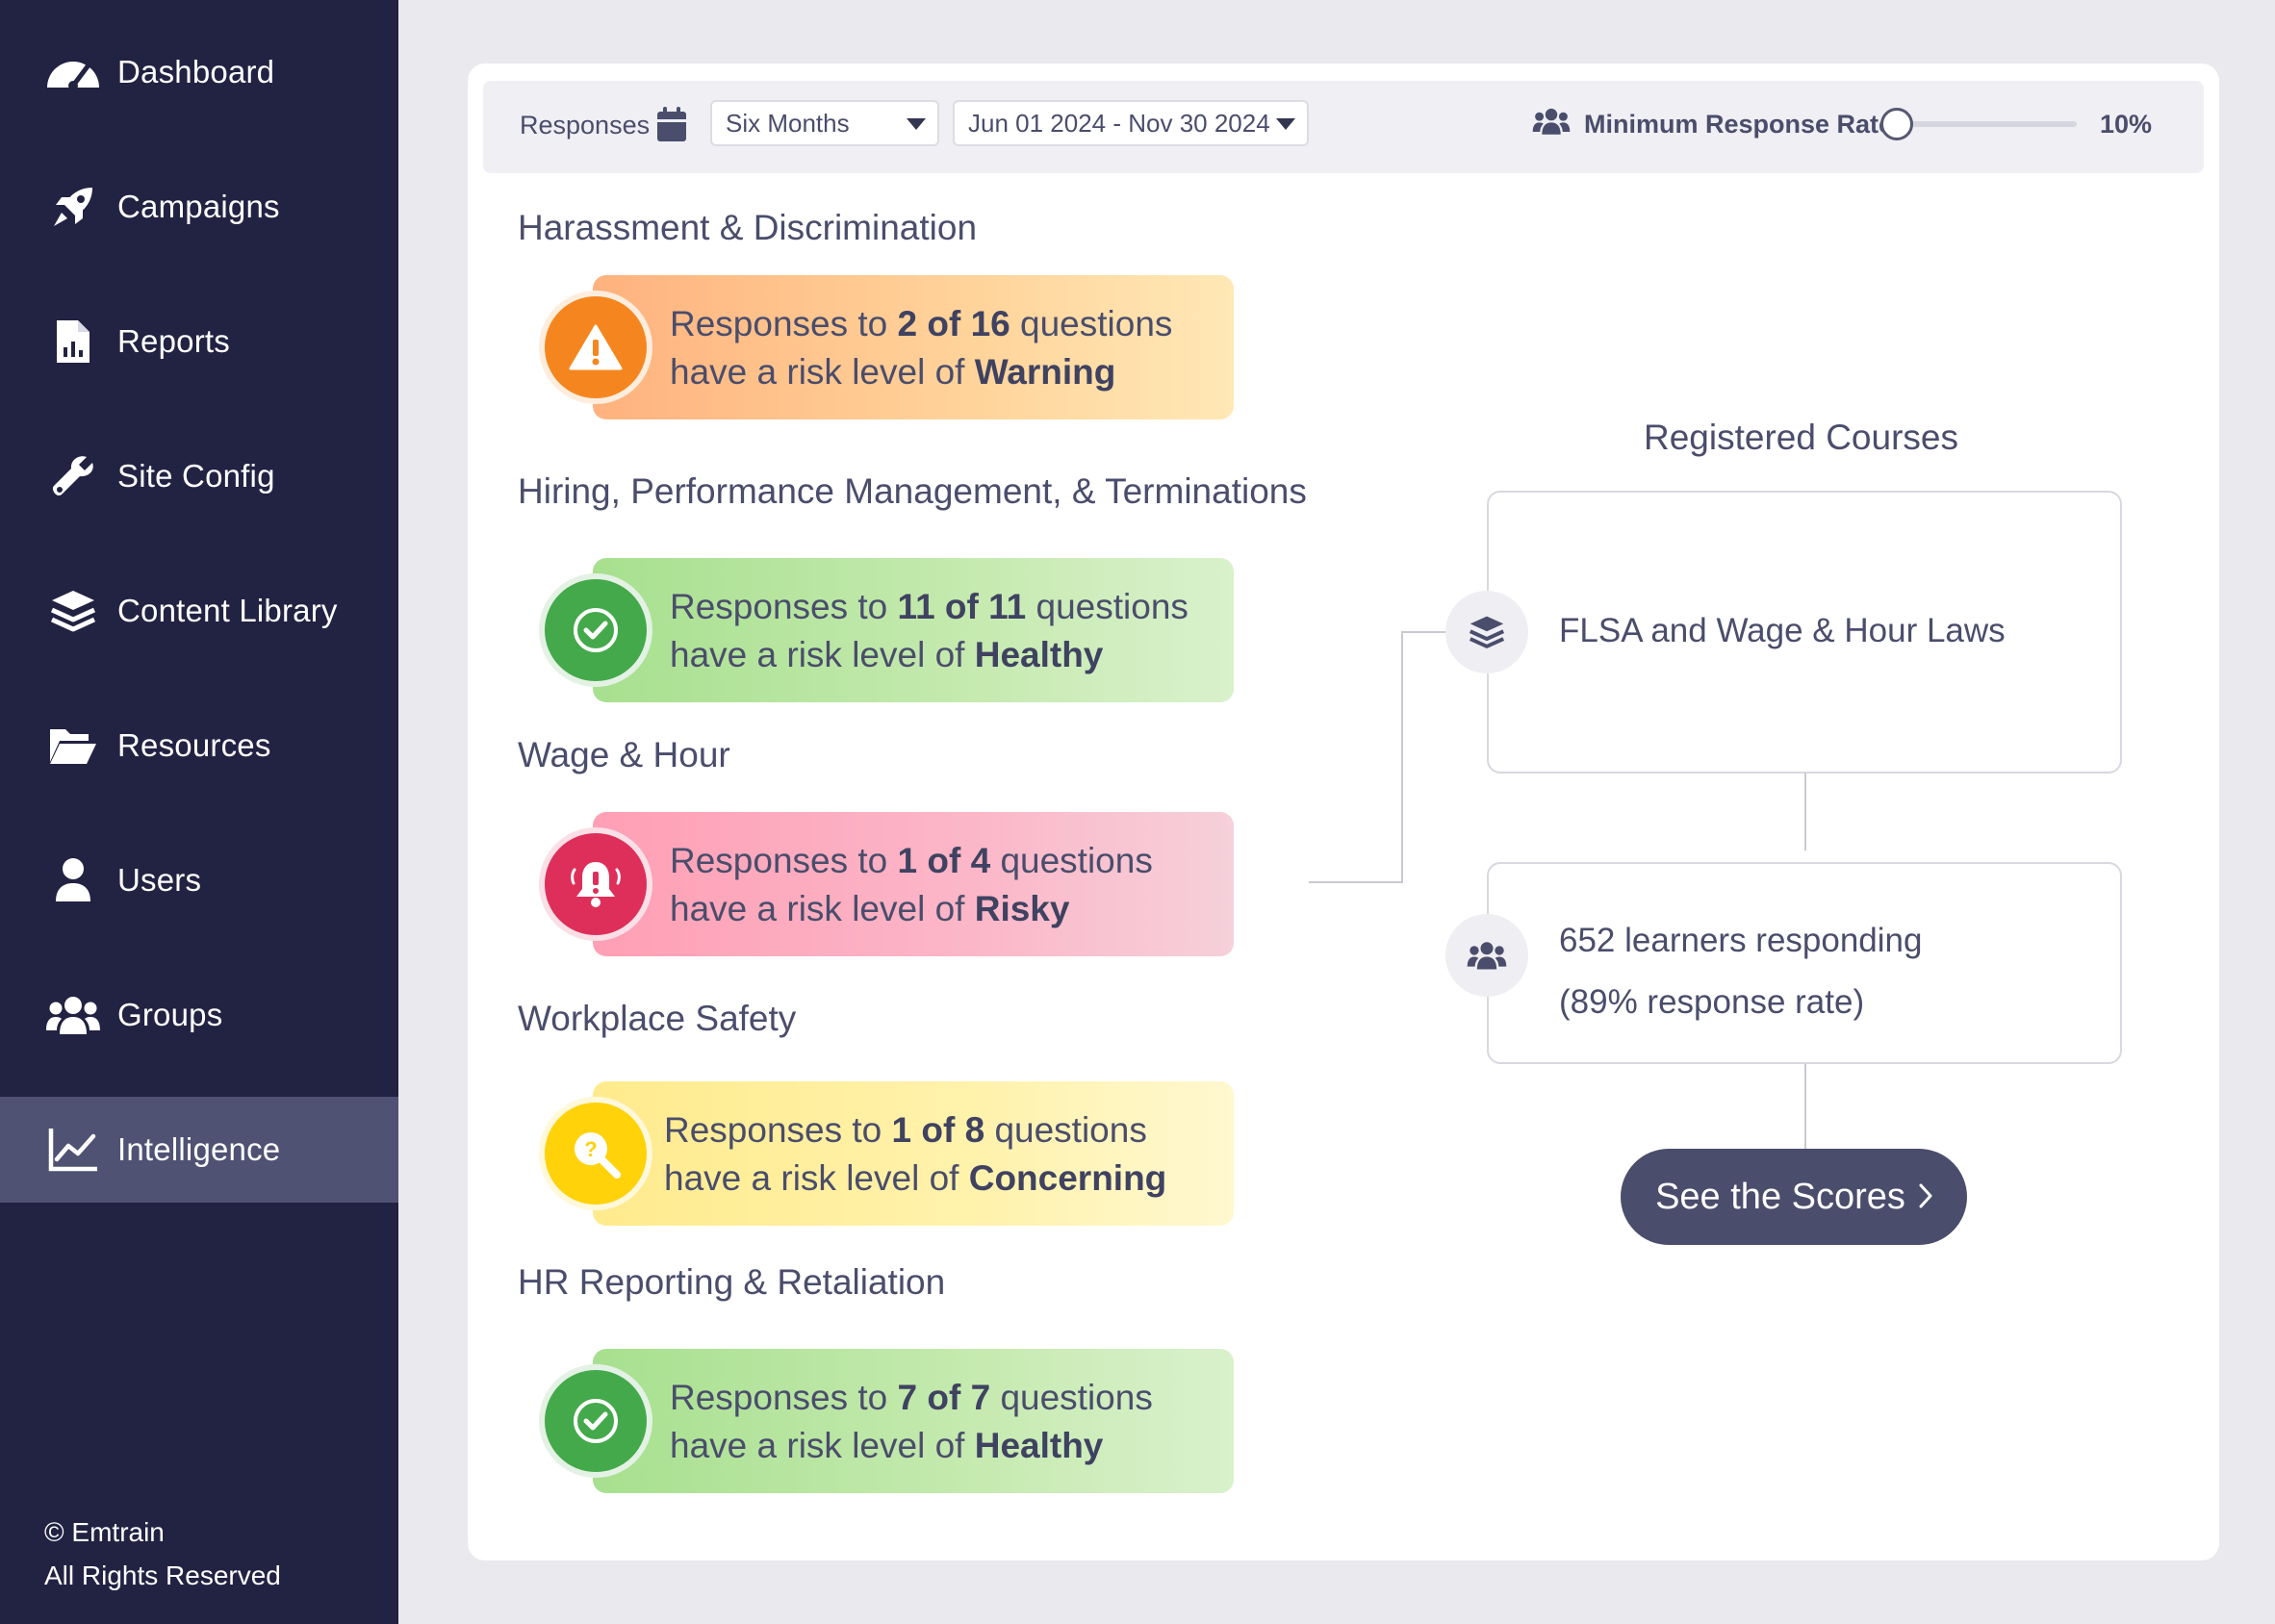 This screenshot has height=1624, width=2275. What do you see at coordinates (159, 880) in the screenshot?
I see `sidebar-item-label: Users` at bounding box center [159, 880].